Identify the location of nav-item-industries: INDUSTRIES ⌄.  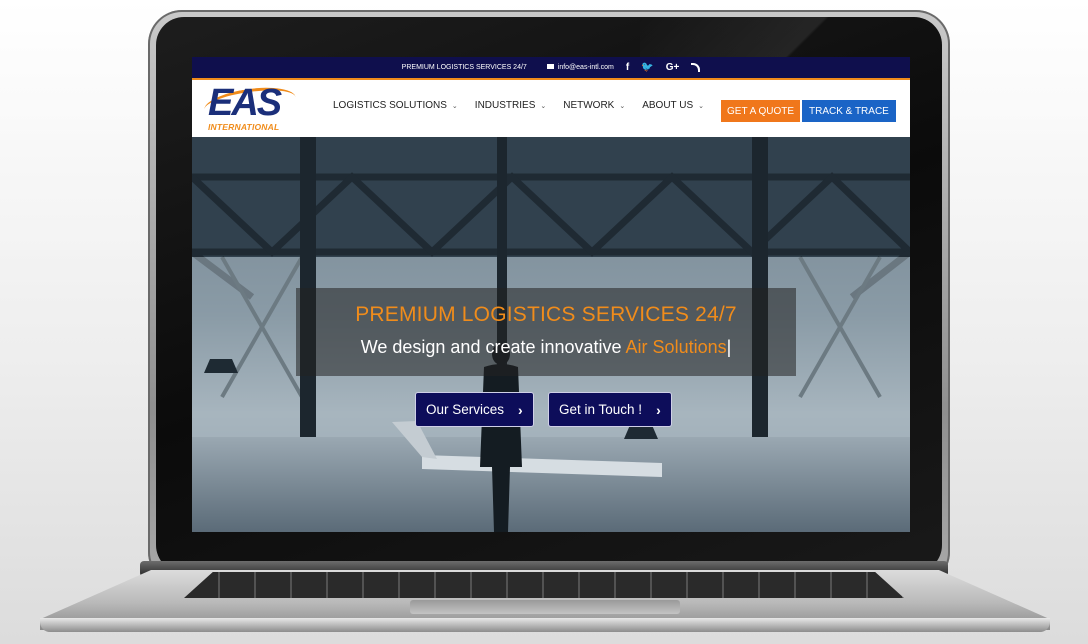
(510, 105).